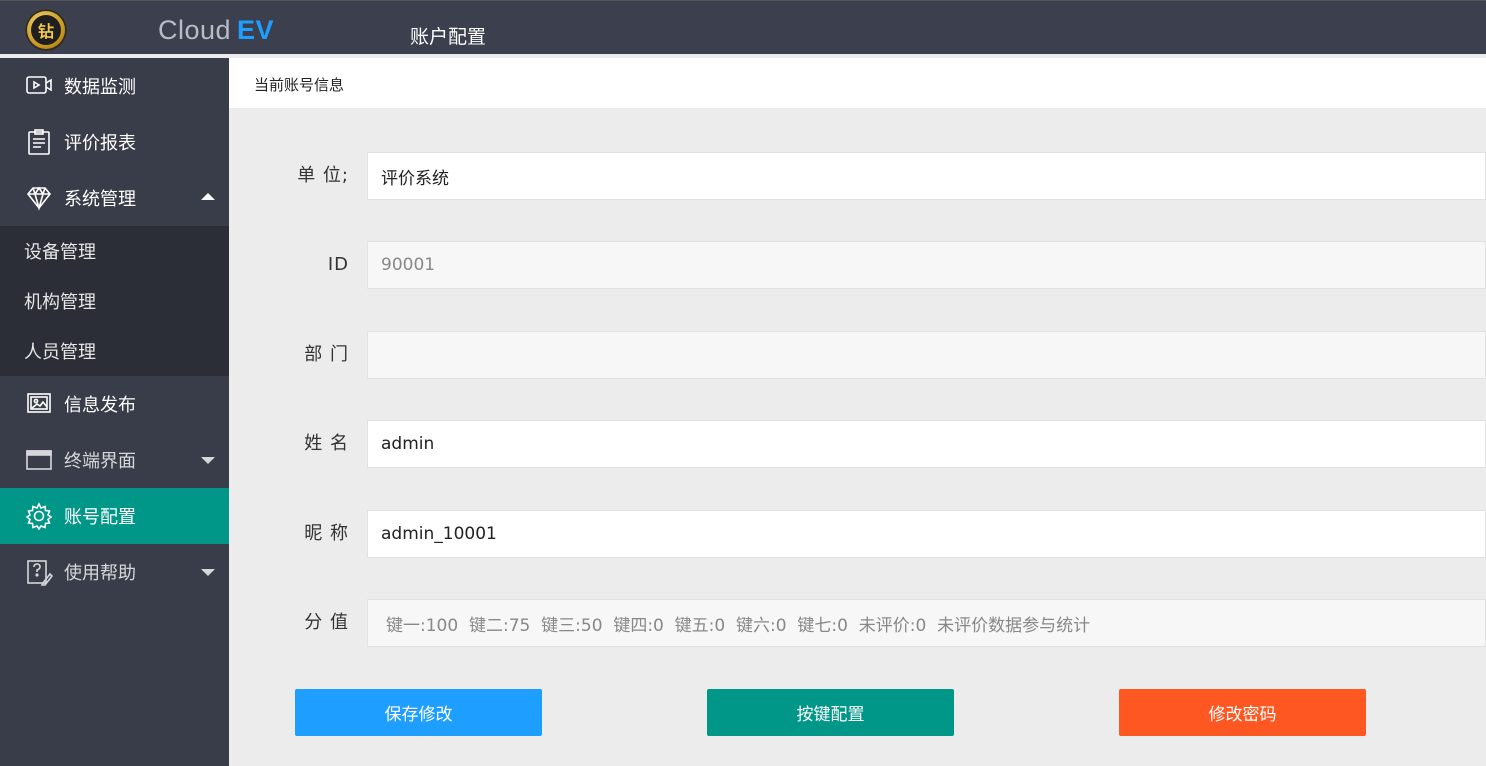 The width and height of the screenshot is (1486, 766). I want to click on form-row-score: 分 值, so click(857, 623).